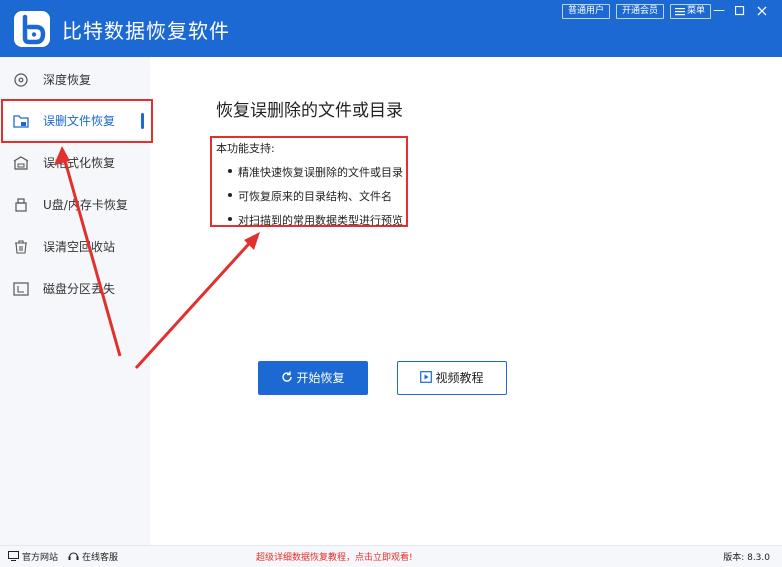 This screenshot has width=782, height=567. I want to click on official-website-link: 官方网站, so click(33, 556).